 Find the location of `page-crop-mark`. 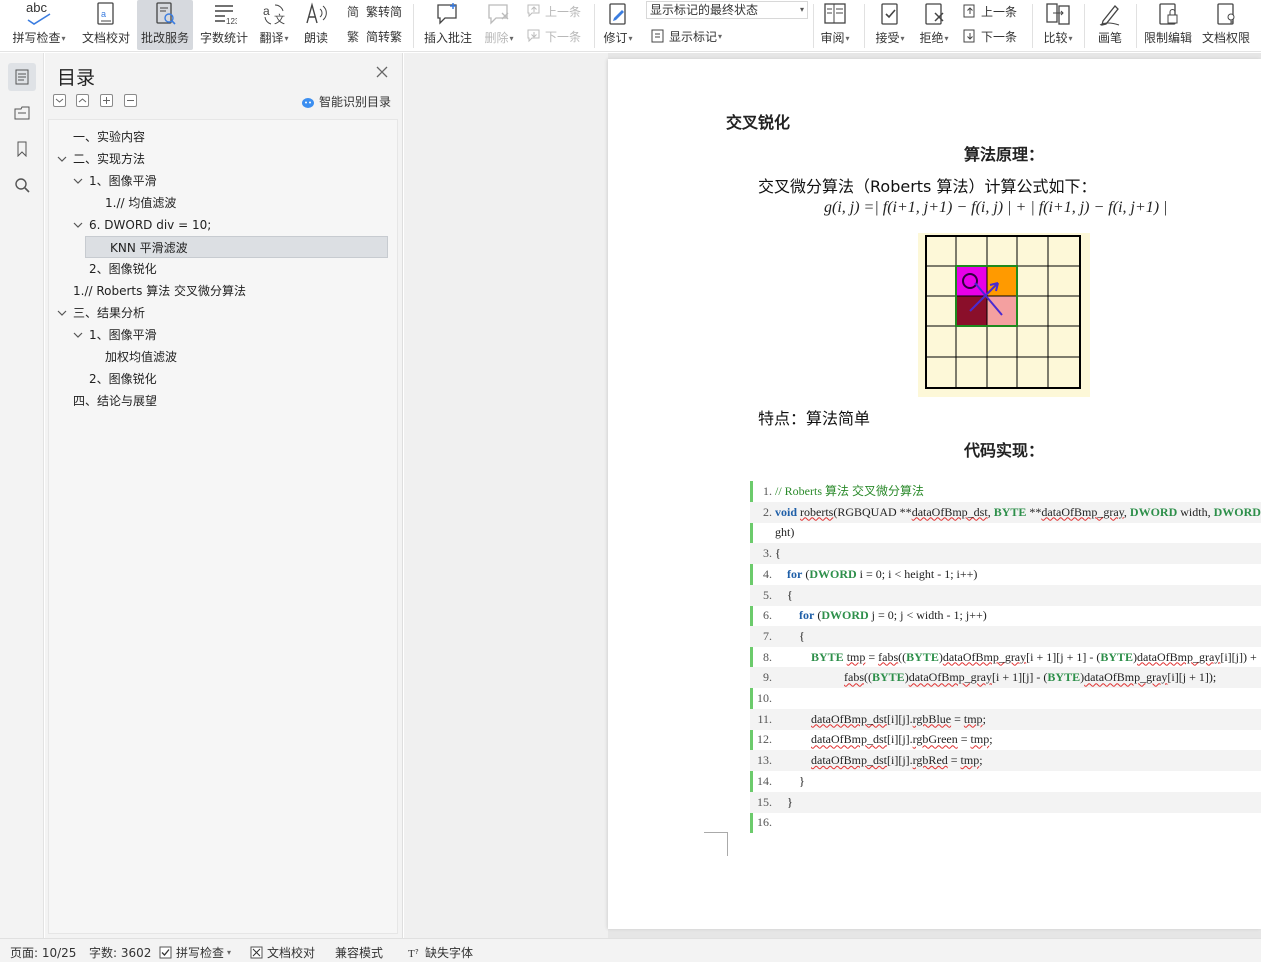

page-crop-mark is located at coordinates (716, 844).